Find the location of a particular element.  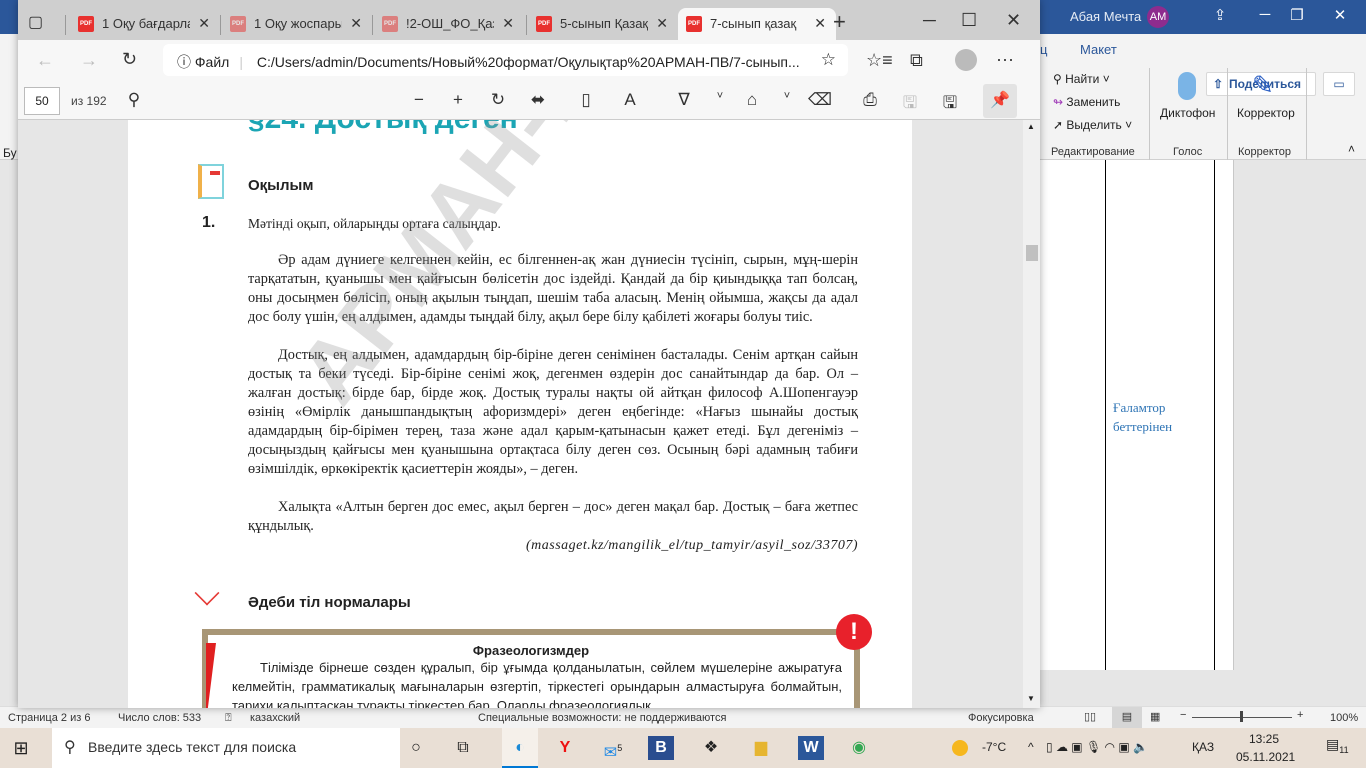

scroll-thumb is located at coordinates (1032, 253).